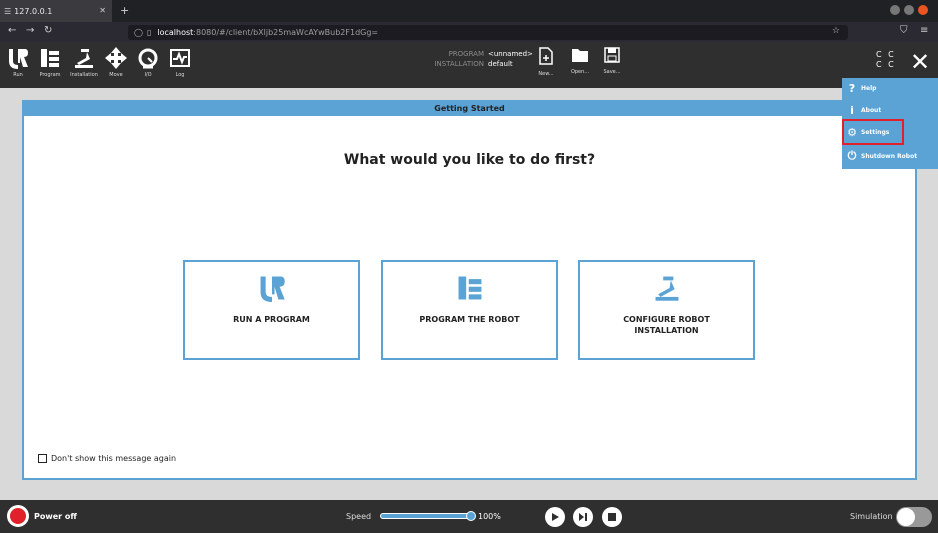  What do you see at coordinates (466, 54) in the screenshot?
I see `program-label: PROGRAM` at bounding box center [466, 54].